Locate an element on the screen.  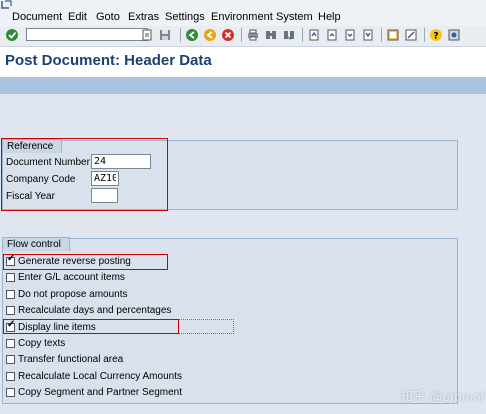
generate-shortcut-icon is located at coordinates (411, 35).